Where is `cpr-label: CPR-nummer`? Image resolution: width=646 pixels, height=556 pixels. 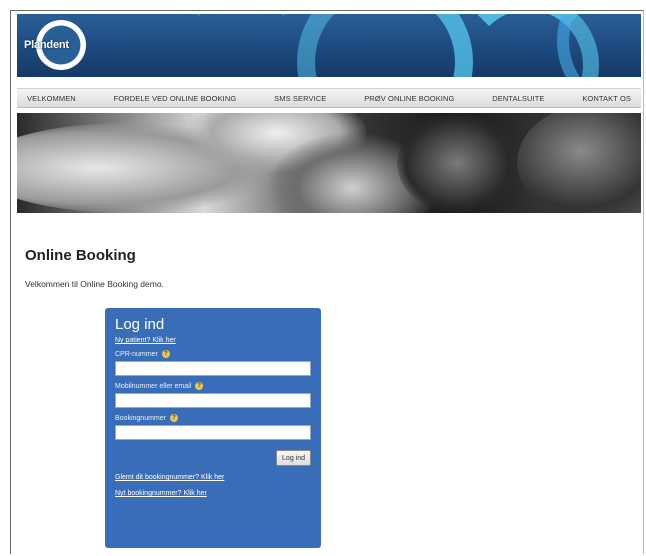
cpr-label: CPR-nummer is located at coordinates (136, 354).